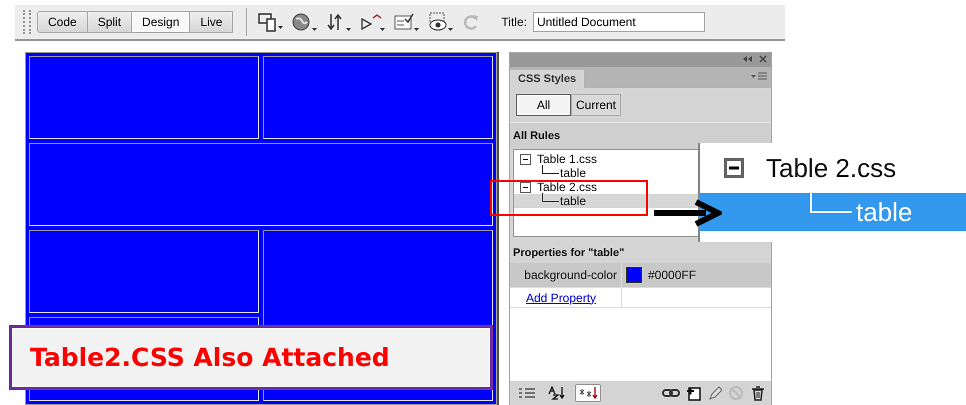  Describe the element at coordinates (536, 136) in the screenshot. I see `all-rules-heading: All Rules` at that location.